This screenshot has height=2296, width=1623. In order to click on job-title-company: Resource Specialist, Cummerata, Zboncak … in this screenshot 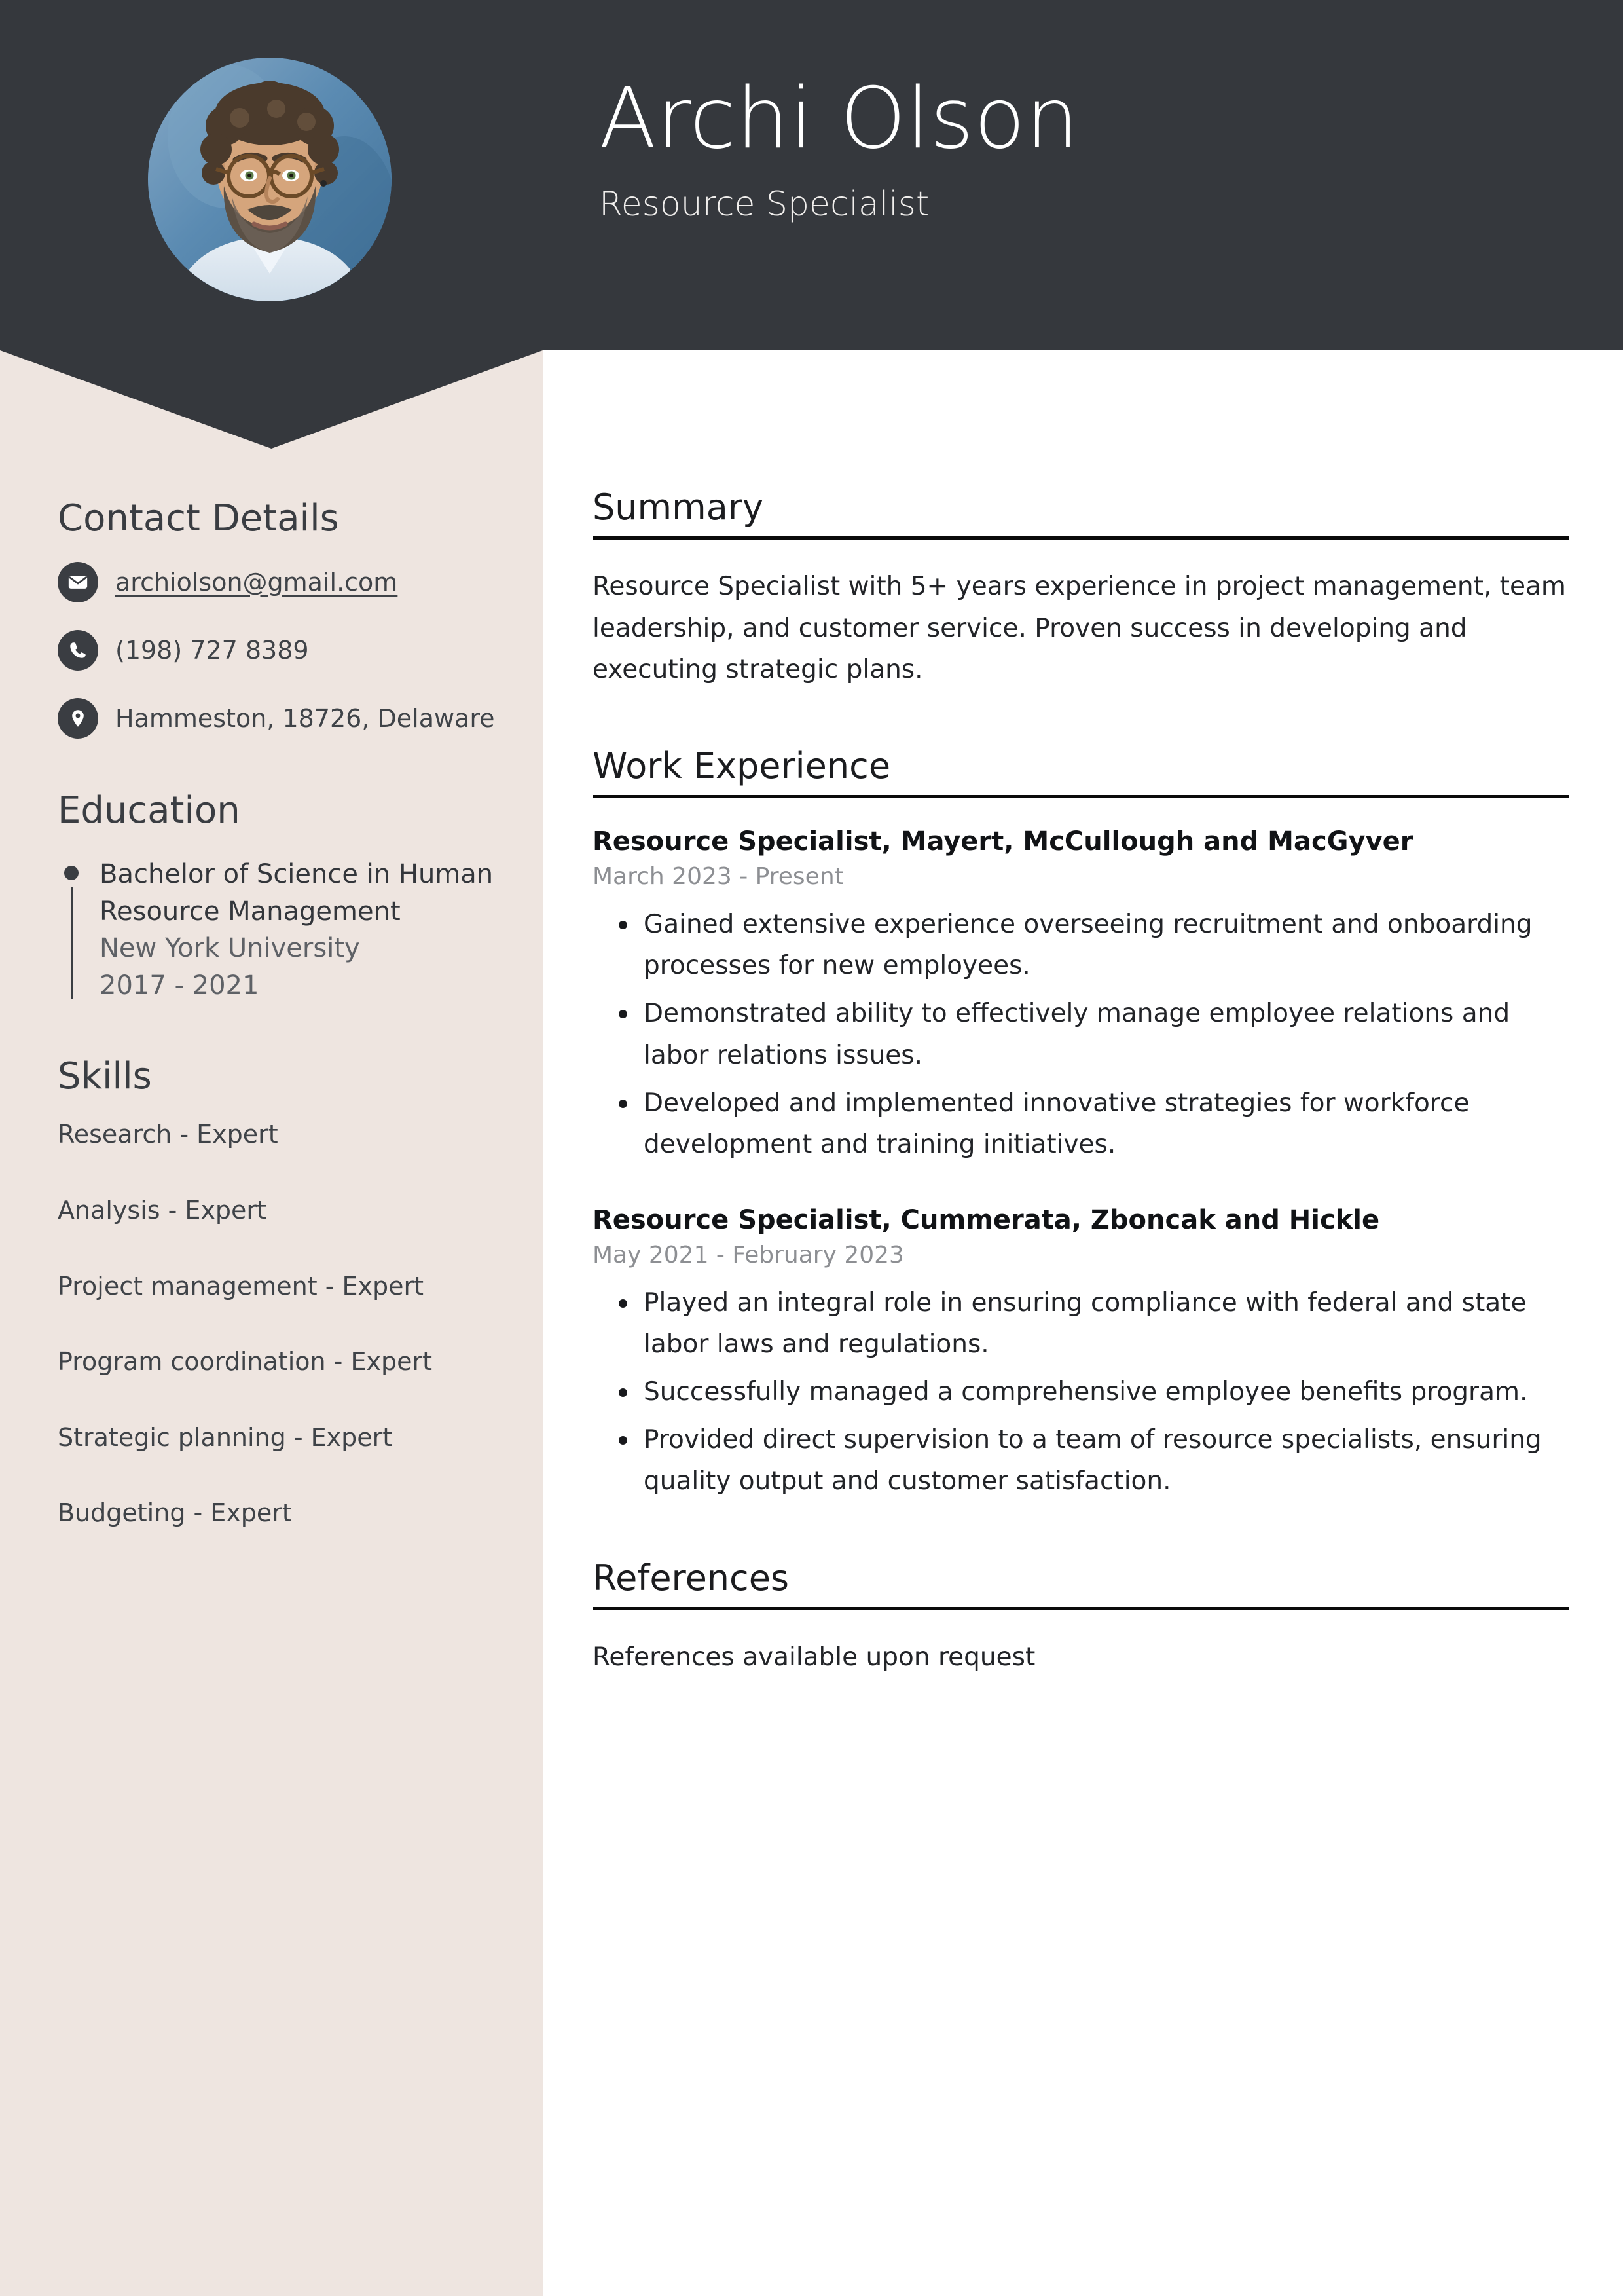, I will do `click(986, 1221)`.